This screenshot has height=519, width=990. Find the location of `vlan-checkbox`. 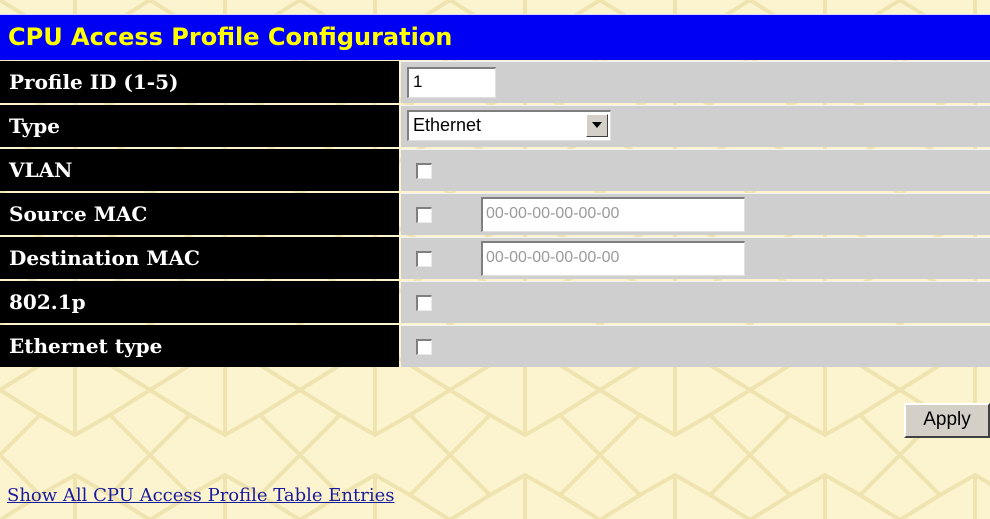

vlan-checkbox is located at coordinates (424, 171).